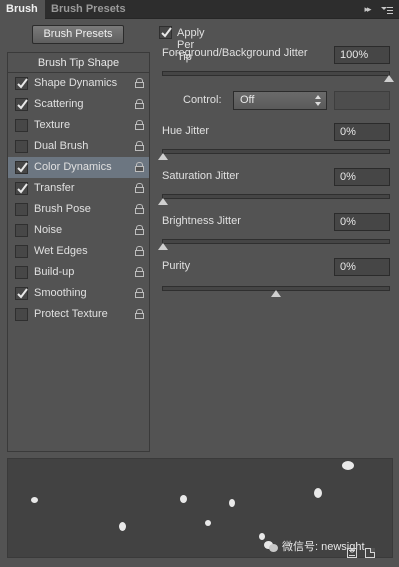 The height and width of the screenshot is (567, 399). I want to click on tab-brush-presets: Brush Presets, so click(88, 9).